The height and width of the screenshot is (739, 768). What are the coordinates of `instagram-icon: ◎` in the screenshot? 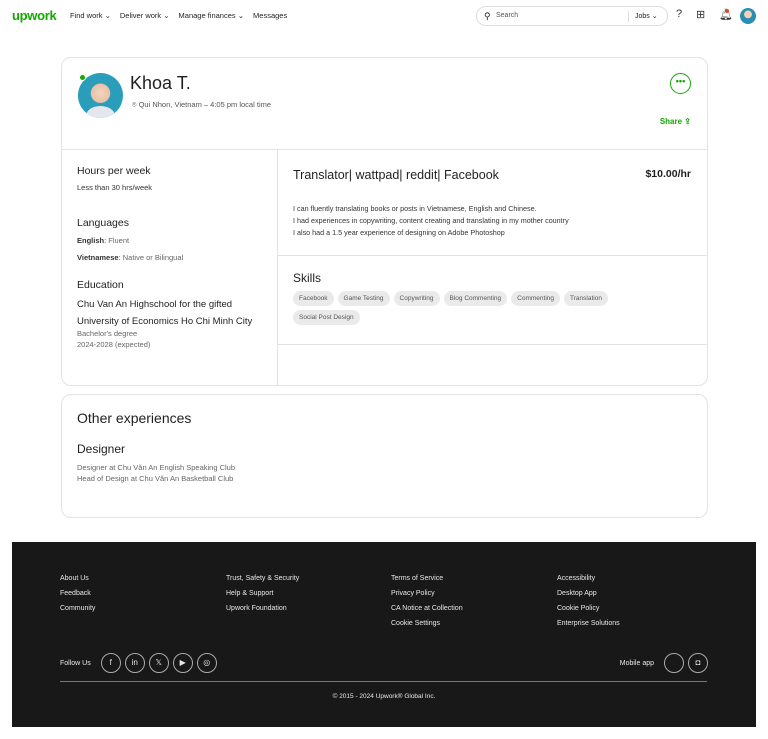 It's located at (206, 663).